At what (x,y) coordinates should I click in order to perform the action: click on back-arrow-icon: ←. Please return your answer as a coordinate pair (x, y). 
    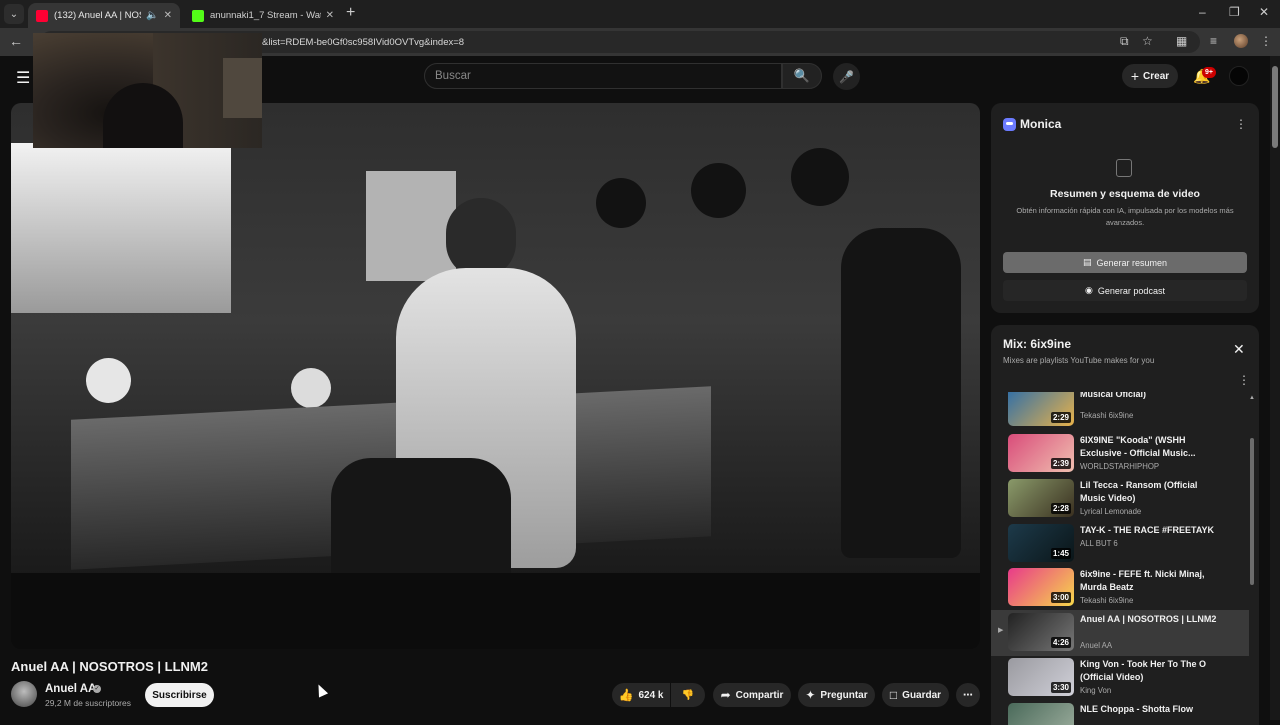
    Looking at the image, I should click on (16, 41).